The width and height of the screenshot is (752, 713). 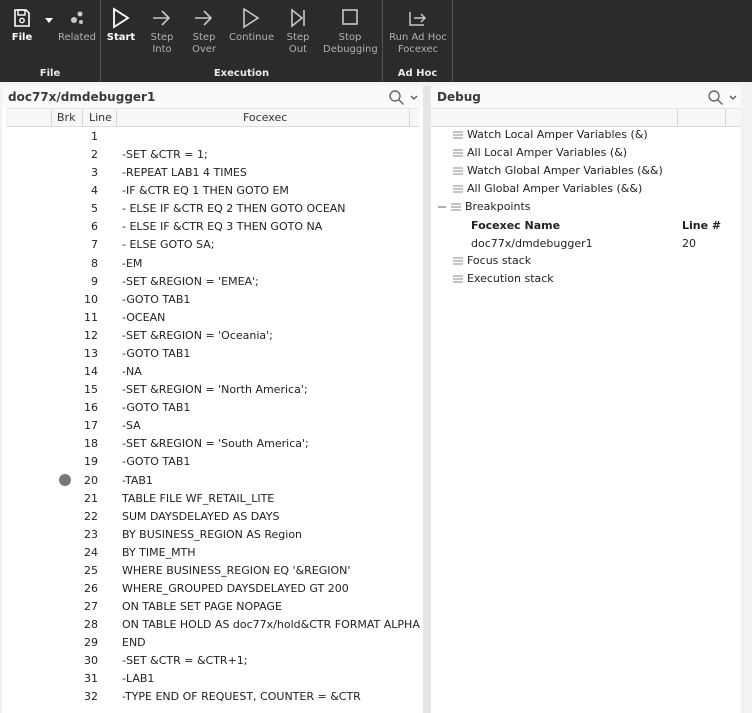 What do you see at coordinates (49, 20) in the screenshot?
I see `file-dropdown-arrow` at bounding box center [49, 20].